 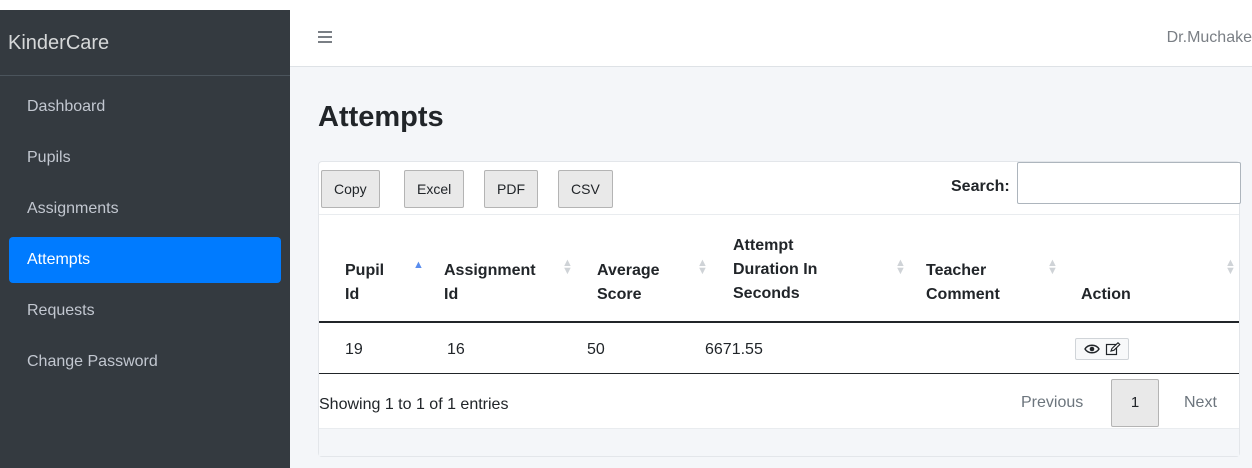 What do you see at coordinates (364, 283) in the screenshot?
I see `column-header-pupil-id: Pupil Id` at bounding box center [364, 283].